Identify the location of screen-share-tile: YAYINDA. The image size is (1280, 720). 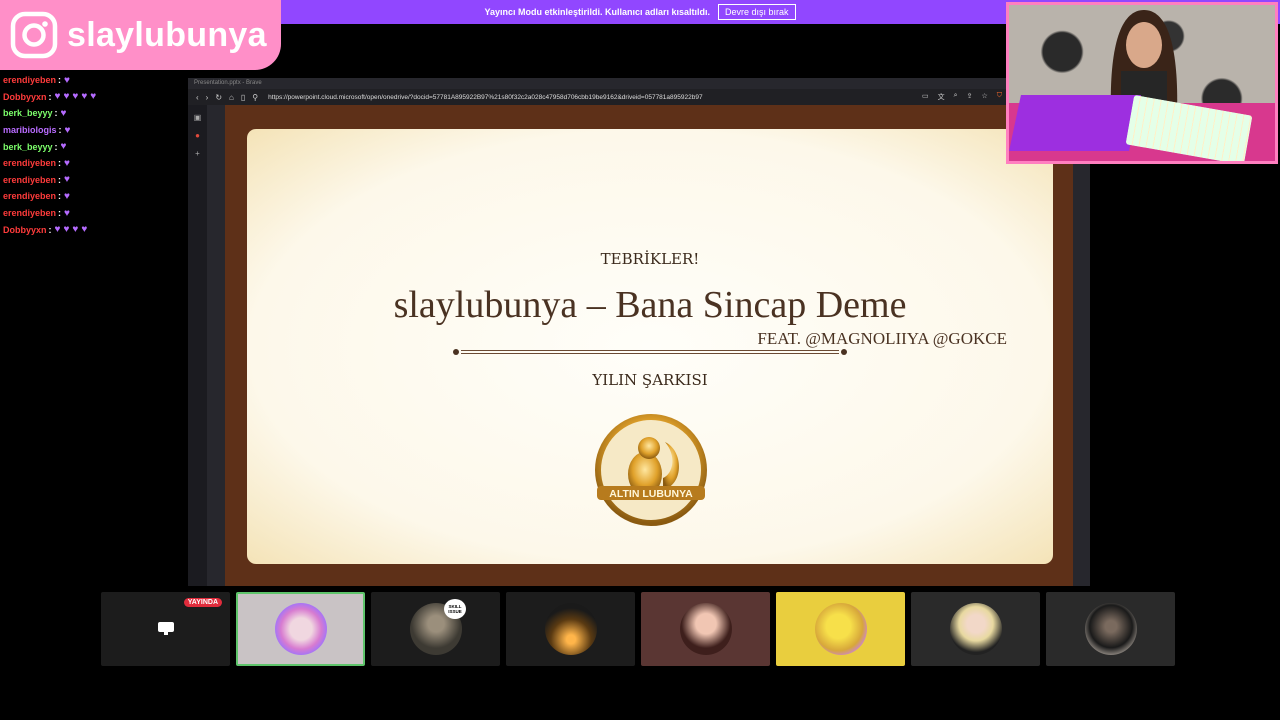
(165, 629).